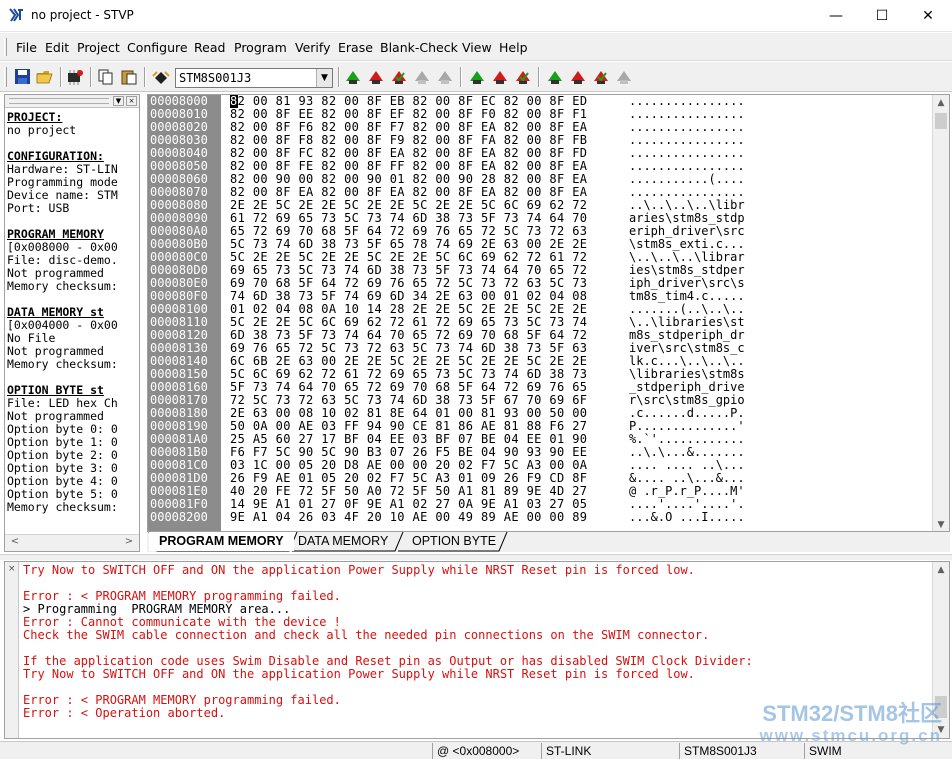 Image resolution: width=952 pixels, height=759 pixels. I want to click on panel-grip, so click(59, 101).